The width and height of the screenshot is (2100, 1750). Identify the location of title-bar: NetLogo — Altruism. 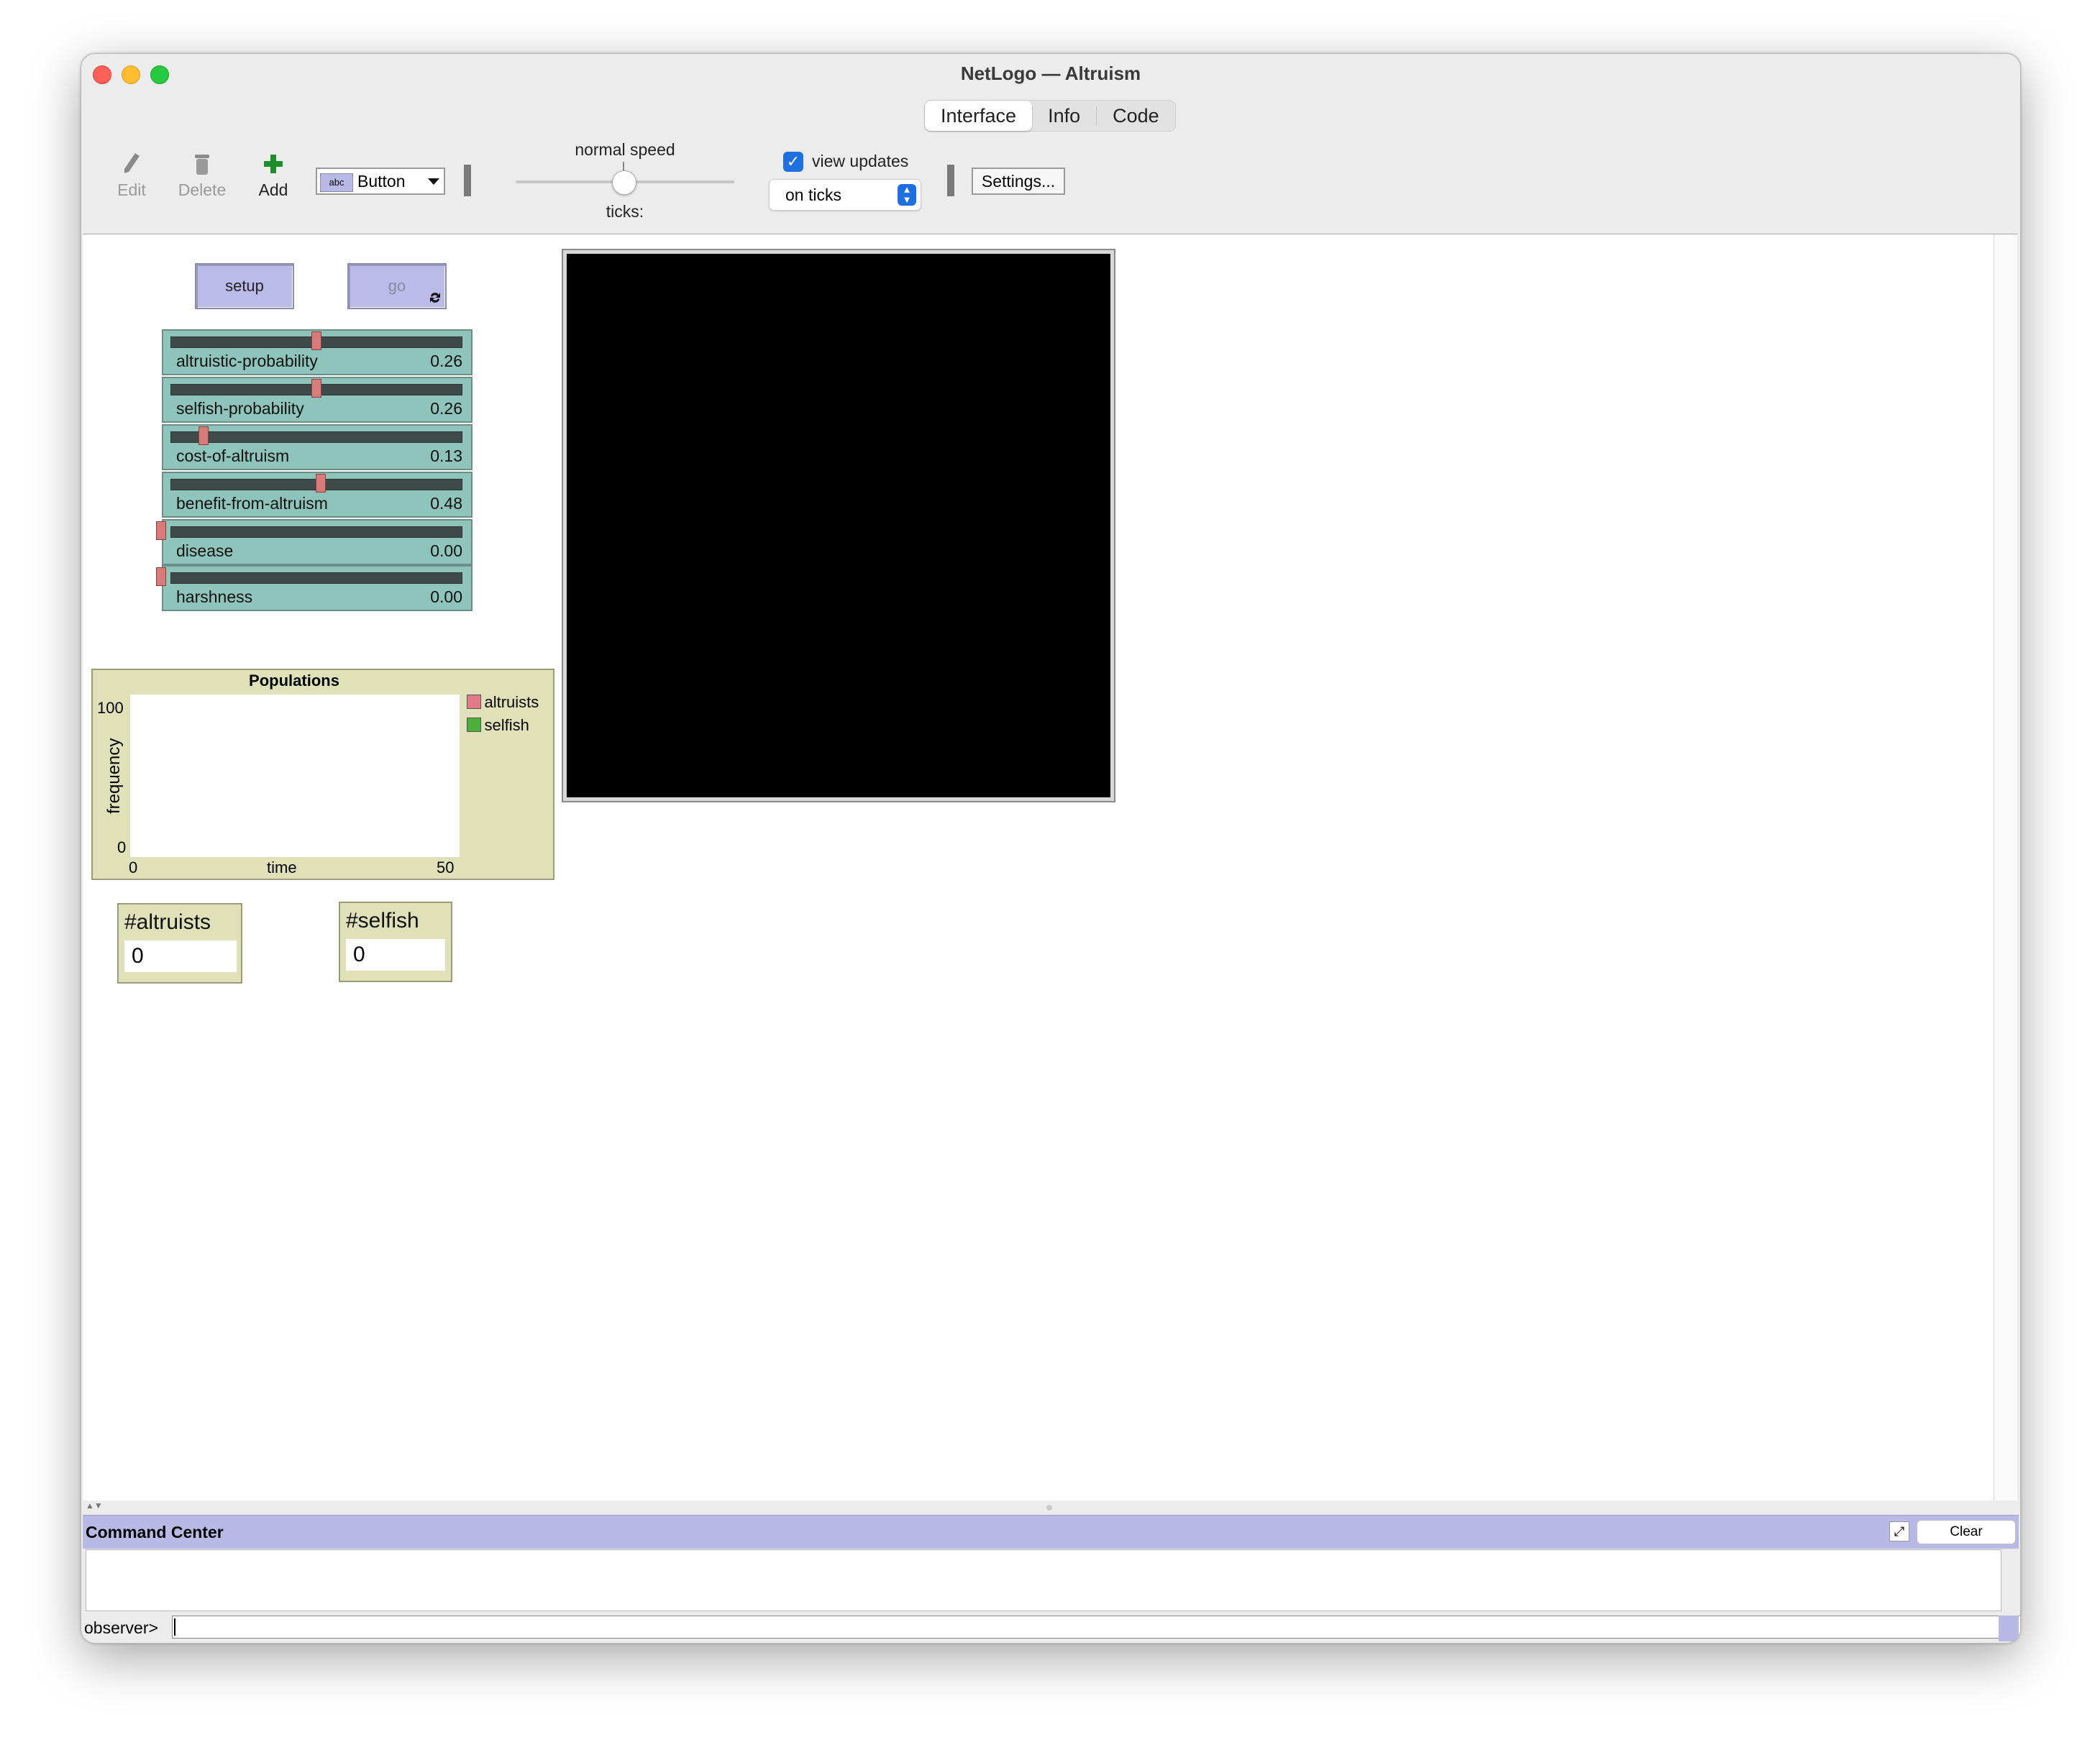
(1050, 74).